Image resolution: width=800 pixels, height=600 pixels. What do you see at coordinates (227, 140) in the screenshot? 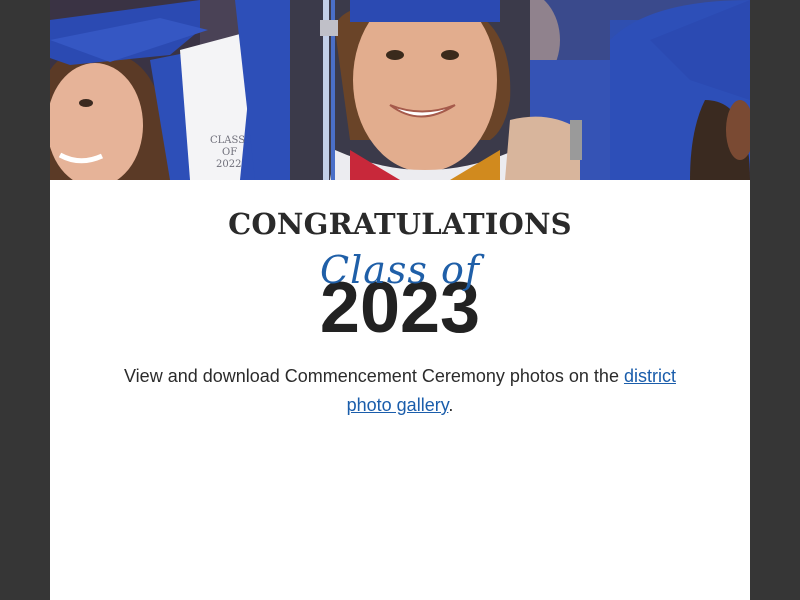
I see `gown-line-1: CLASS` at bounding box center [227, 140].